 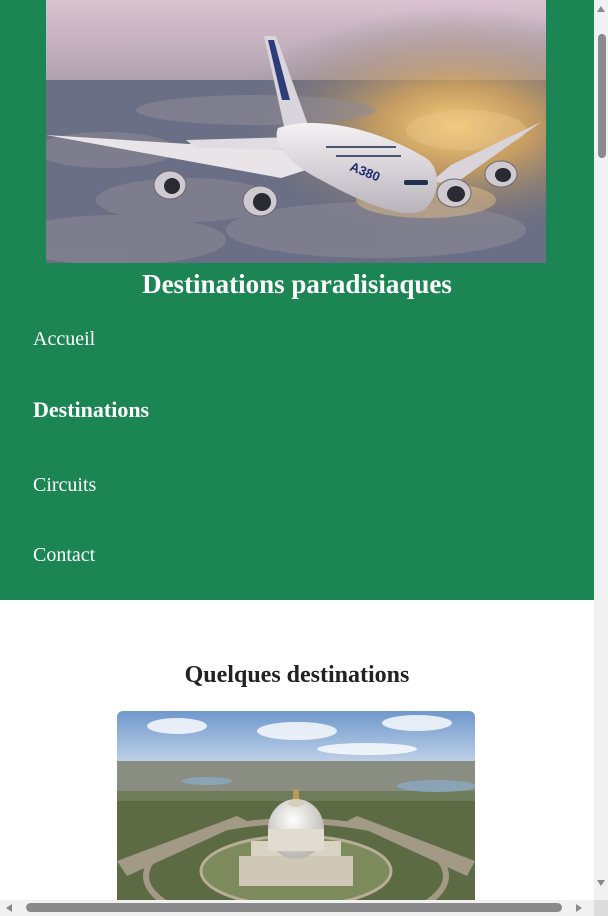 What do you see at coordinates (601, 9) in the screenshot?
I see `scroll-up-arrow-icon` at bounding box center [601, 9].